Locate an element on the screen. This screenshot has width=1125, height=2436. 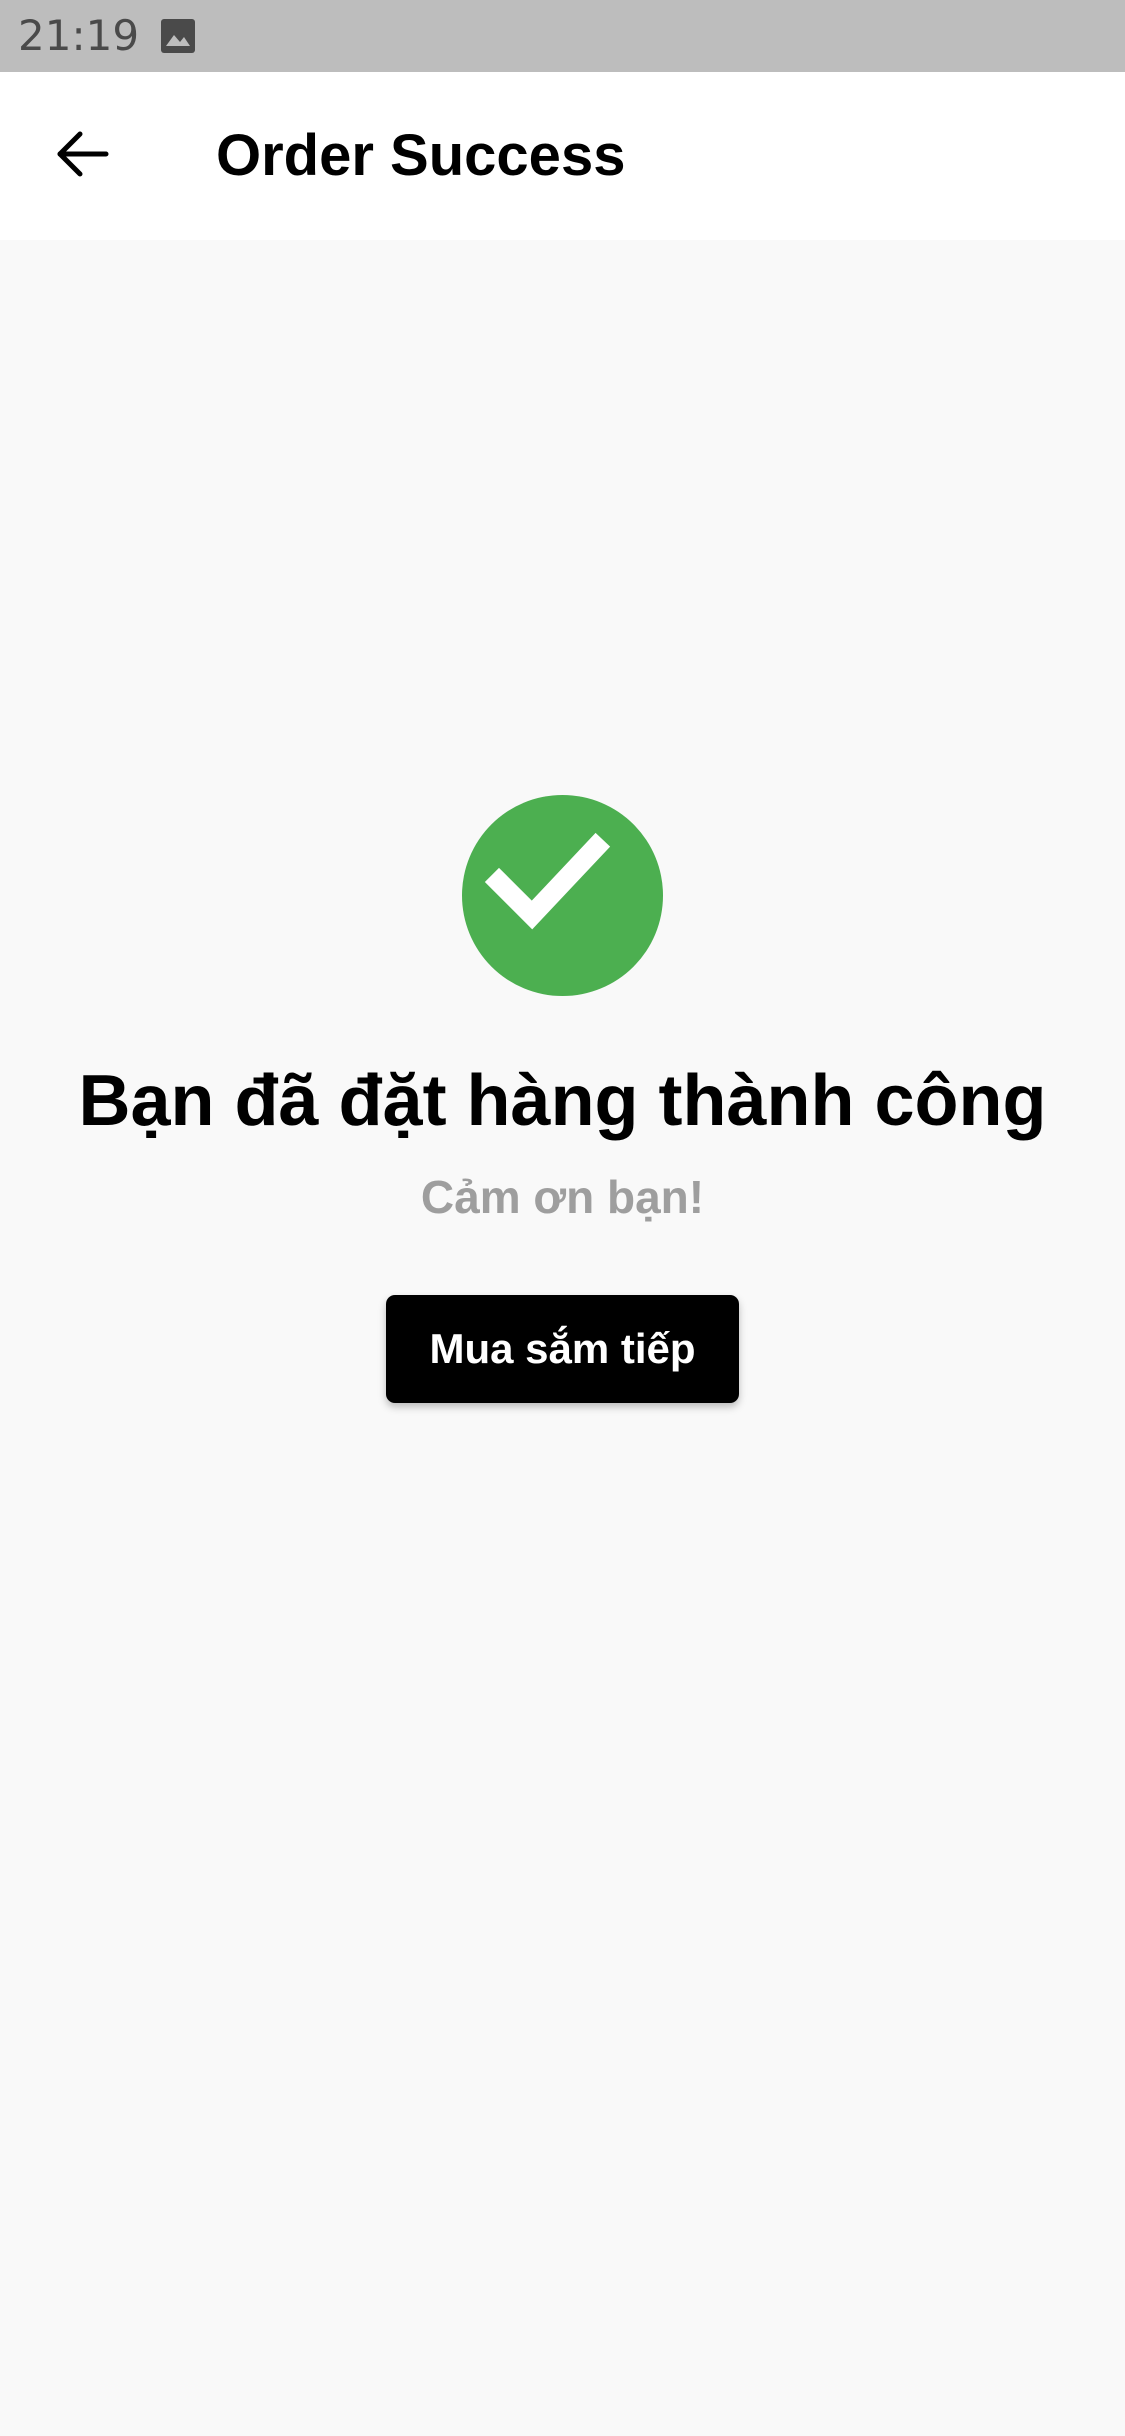
arrow-back-icon is located at coordinates (82, 156).